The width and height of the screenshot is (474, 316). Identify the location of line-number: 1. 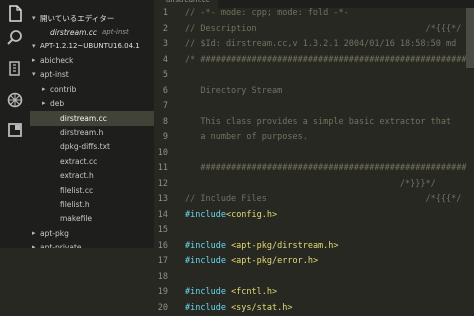
(161, 14).